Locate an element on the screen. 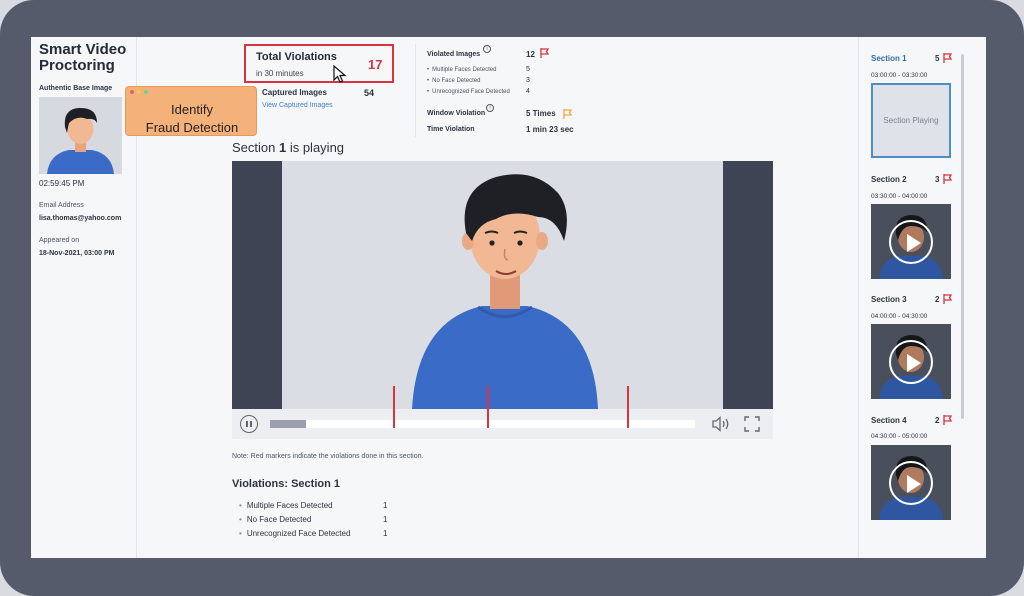 Image resolution: width=1024 pixels, height=596 pixels. violated-subitem-value: 3 is located at coordinates (528, 80).